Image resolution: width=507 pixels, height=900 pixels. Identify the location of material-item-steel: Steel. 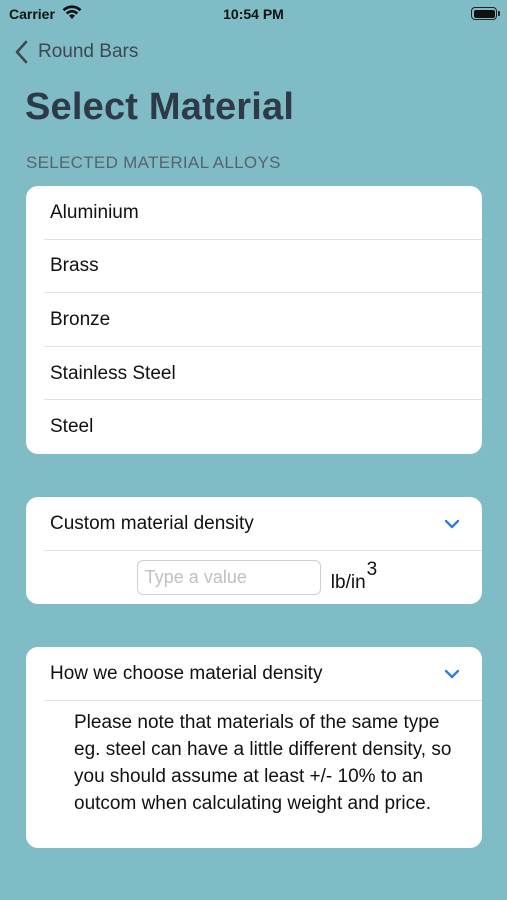
(254, 427).